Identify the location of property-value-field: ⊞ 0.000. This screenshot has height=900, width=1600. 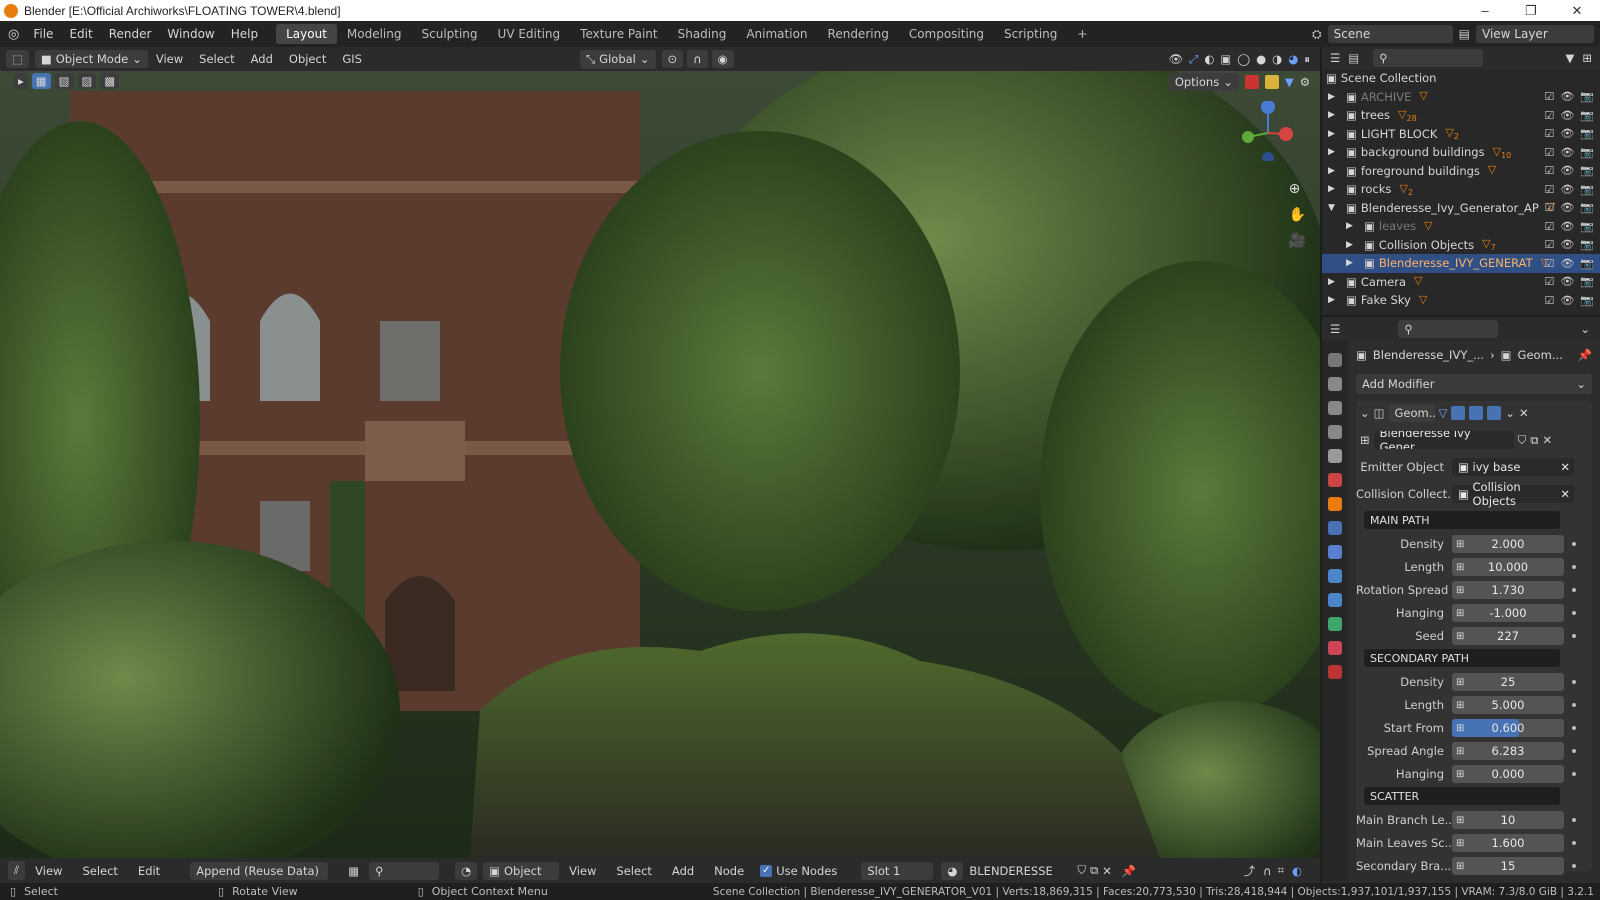
(1508, 774).